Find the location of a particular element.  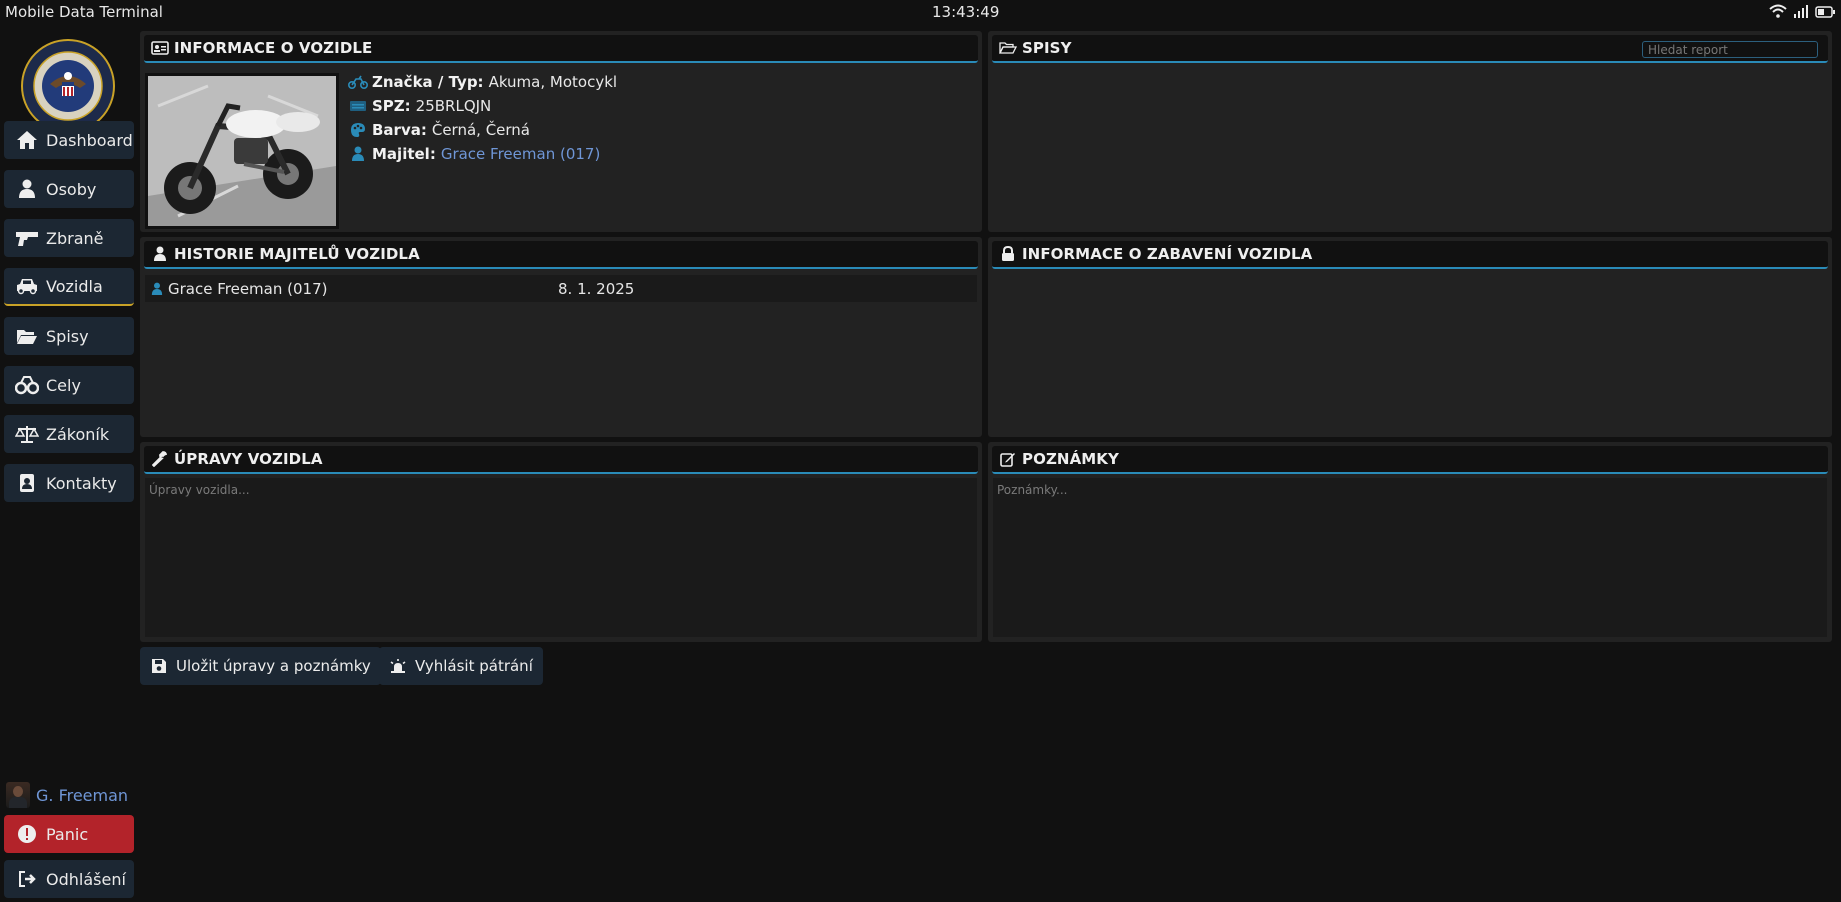

table-row: Grace Freeman (017) 8. 1. 2025 is located at coordinates (561, 288).